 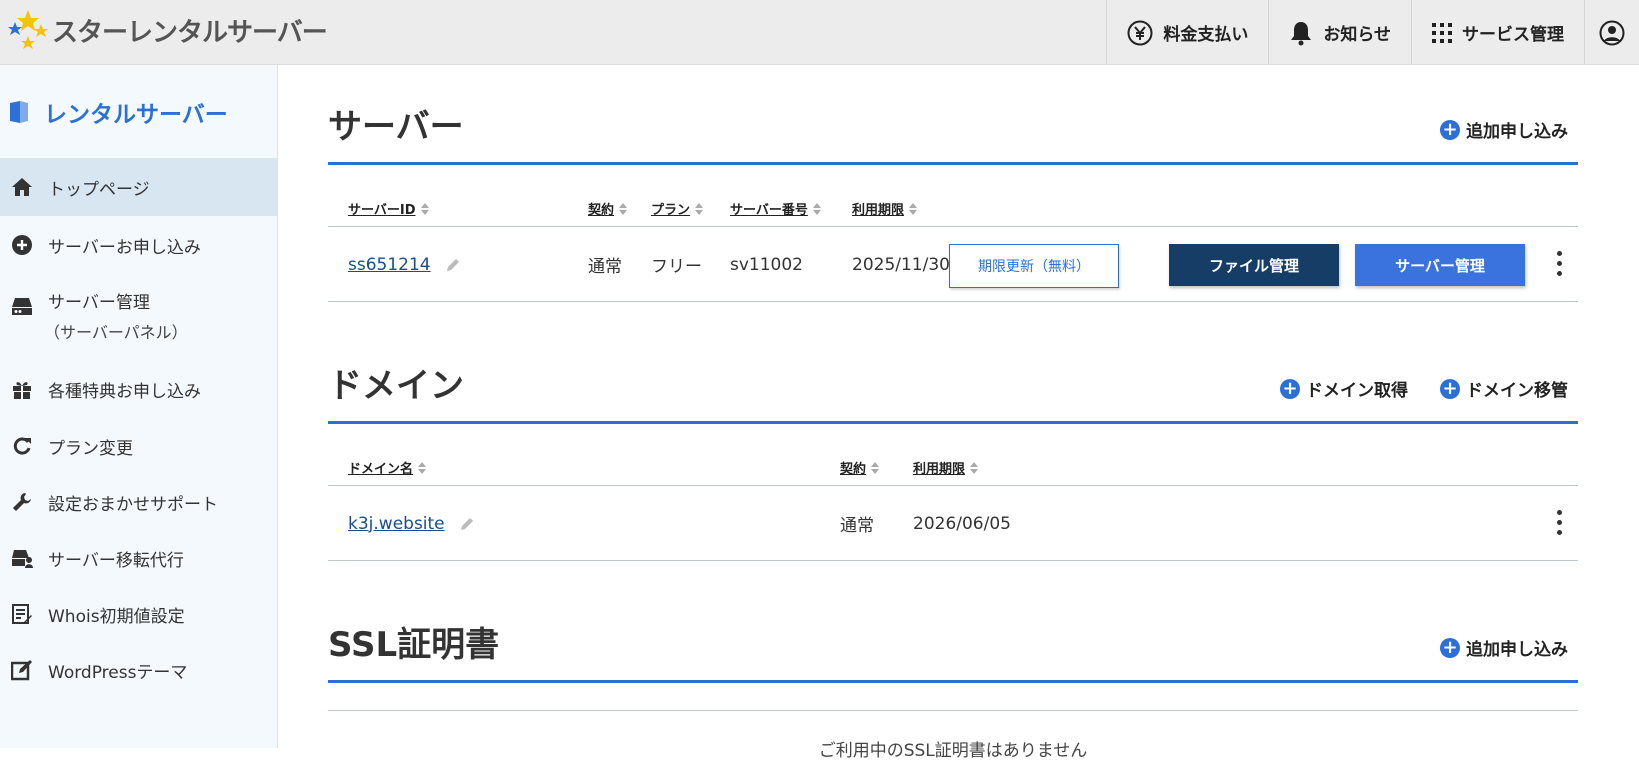 What do you see at coordinates (1254, 265) in the screenshot?
I see `file-manager-button: ファイル管理` at bounding box center [1254, 265].